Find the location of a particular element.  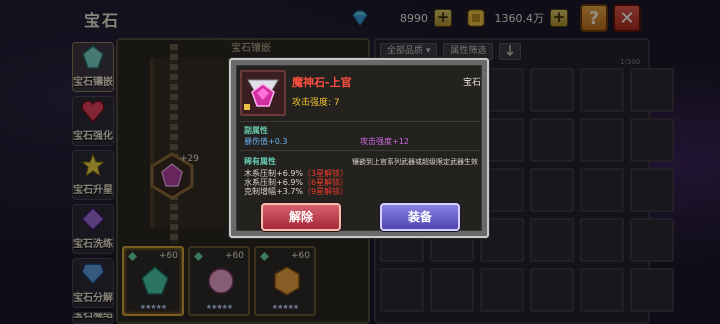

rare-attr-unlock: （9星解锁） is located at coordinates (326, 191).